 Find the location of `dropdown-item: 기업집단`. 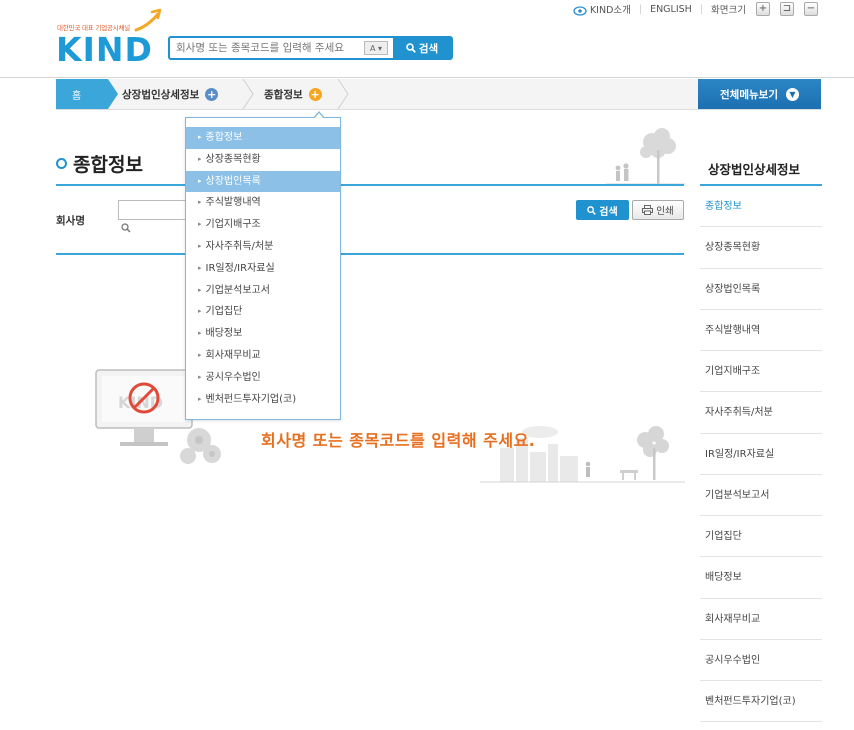

dropdown-item: 기업집단 is located at coordinates (263, 312).